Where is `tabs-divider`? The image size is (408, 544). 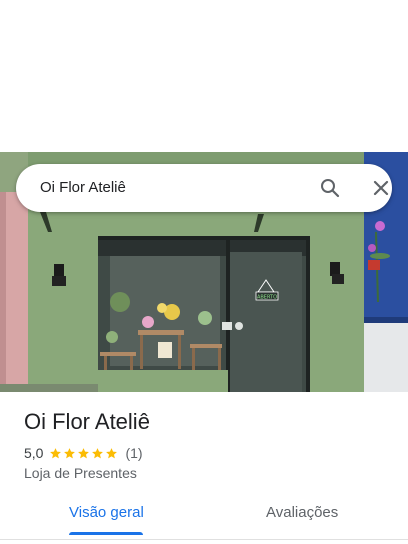 tabs-divider is located at coordinates (204, 539).